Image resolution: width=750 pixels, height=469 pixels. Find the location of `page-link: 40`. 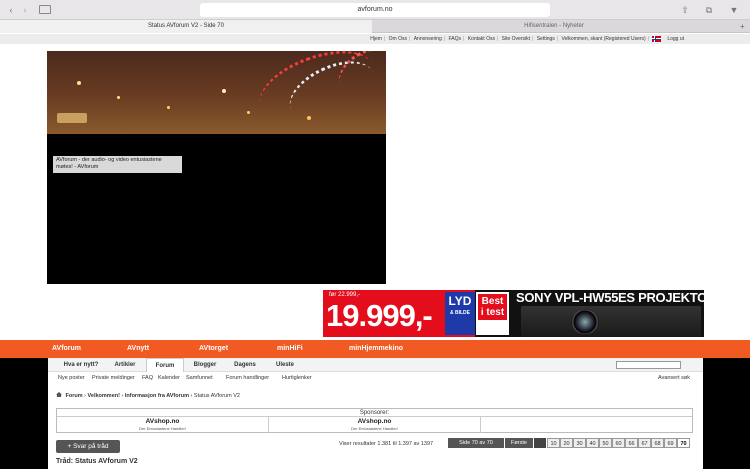

page-link: 40 is located at coordinates (592, 443).